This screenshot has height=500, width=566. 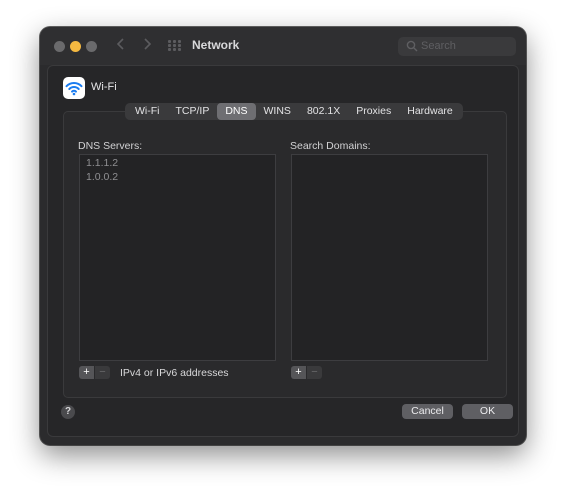 I want to click on dns-server-entry: 1.0.0.2, so click(x=102, y=177).